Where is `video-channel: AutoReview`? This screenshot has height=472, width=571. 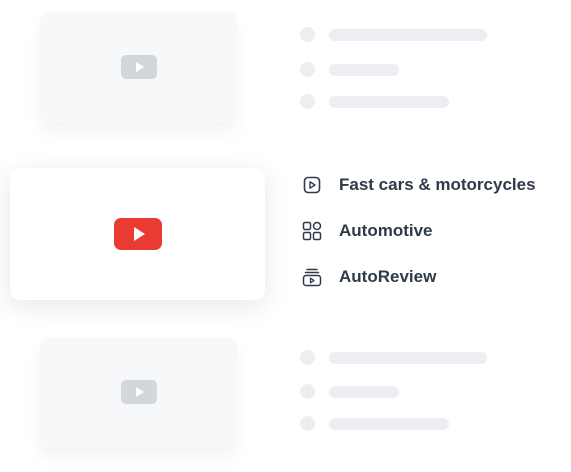
video-channel: AutoReview is located at coordinates (388, 276).